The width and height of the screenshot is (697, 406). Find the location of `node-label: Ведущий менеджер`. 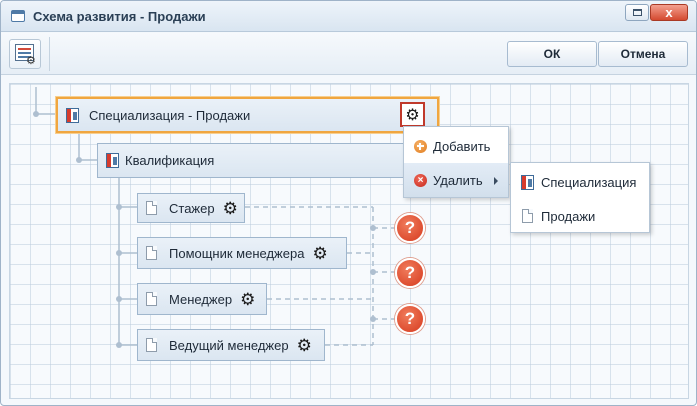

node-label: Ведущий менеджер is located at coordinates (229, 345).